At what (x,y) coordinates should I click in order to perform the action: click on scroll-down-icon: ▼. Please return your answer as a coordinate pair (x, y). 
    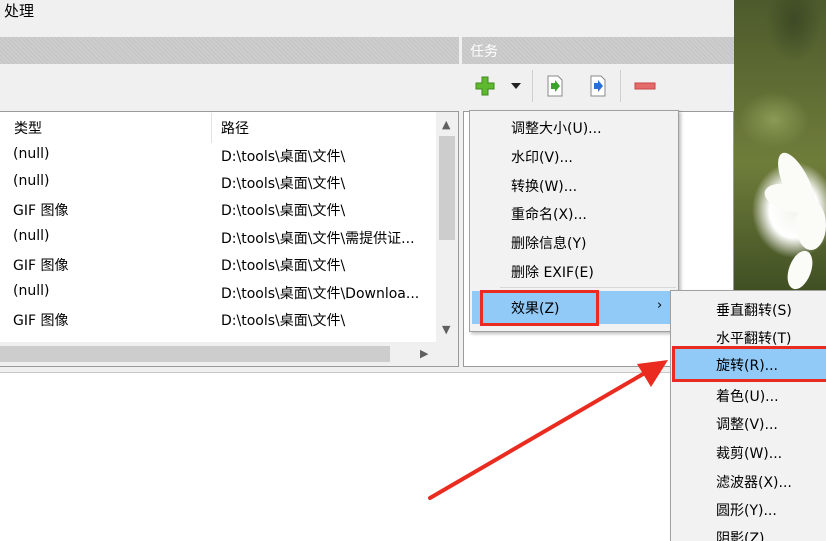
    Looking at the image, I should click on (446, 329).